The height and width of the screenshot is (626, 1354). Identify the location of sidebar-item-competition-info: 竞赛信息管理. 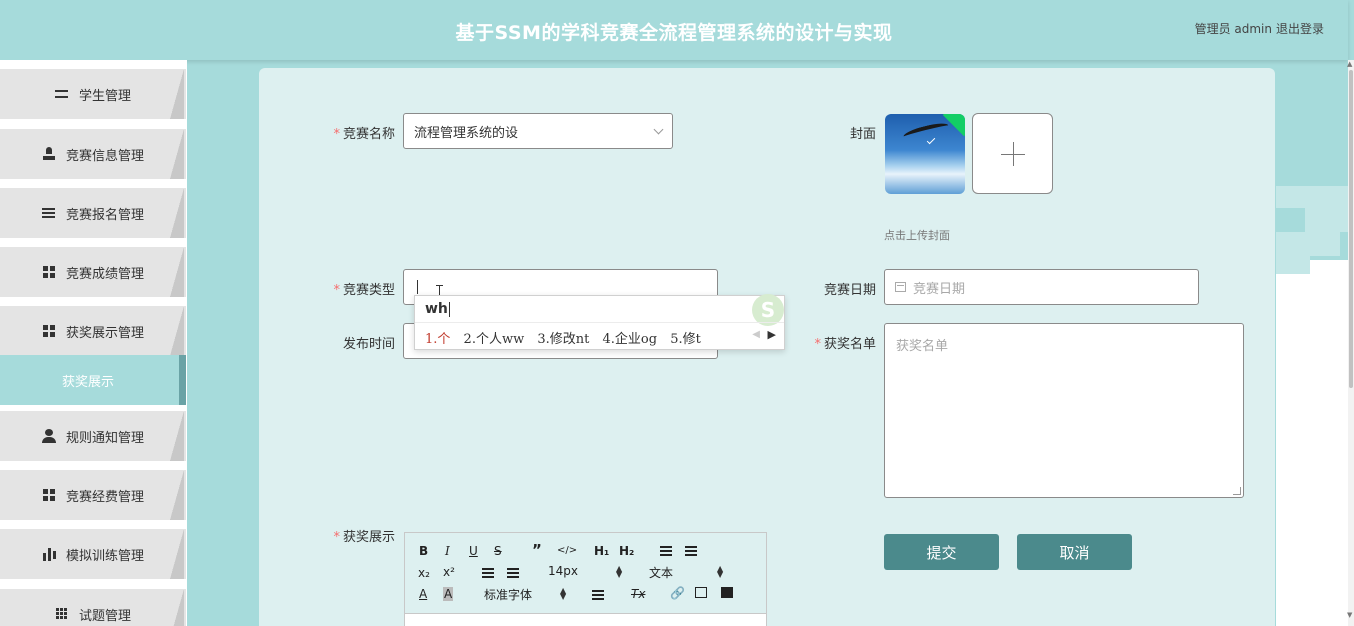
(93, 154).